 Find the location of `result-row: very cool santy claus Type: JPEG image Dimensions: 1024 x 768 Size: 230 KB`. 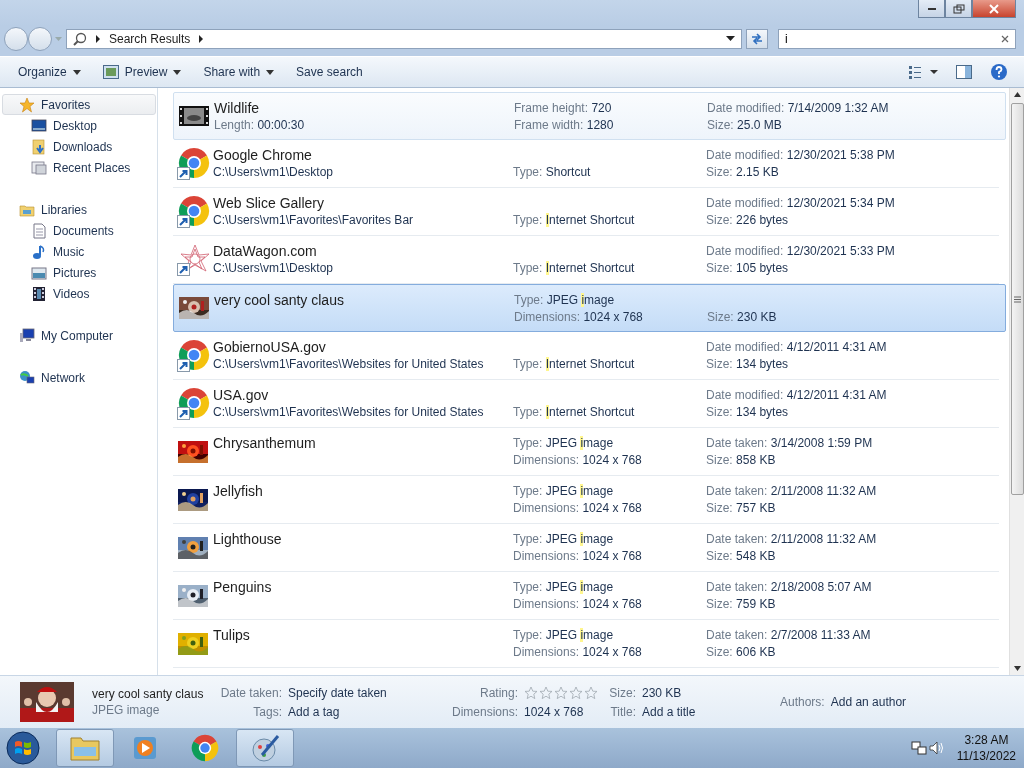

result-row: very cool santy claus Type: JPEG image Dimensions: 1024 x 768 Size: 230 KB is located at coordinates (589, 308).